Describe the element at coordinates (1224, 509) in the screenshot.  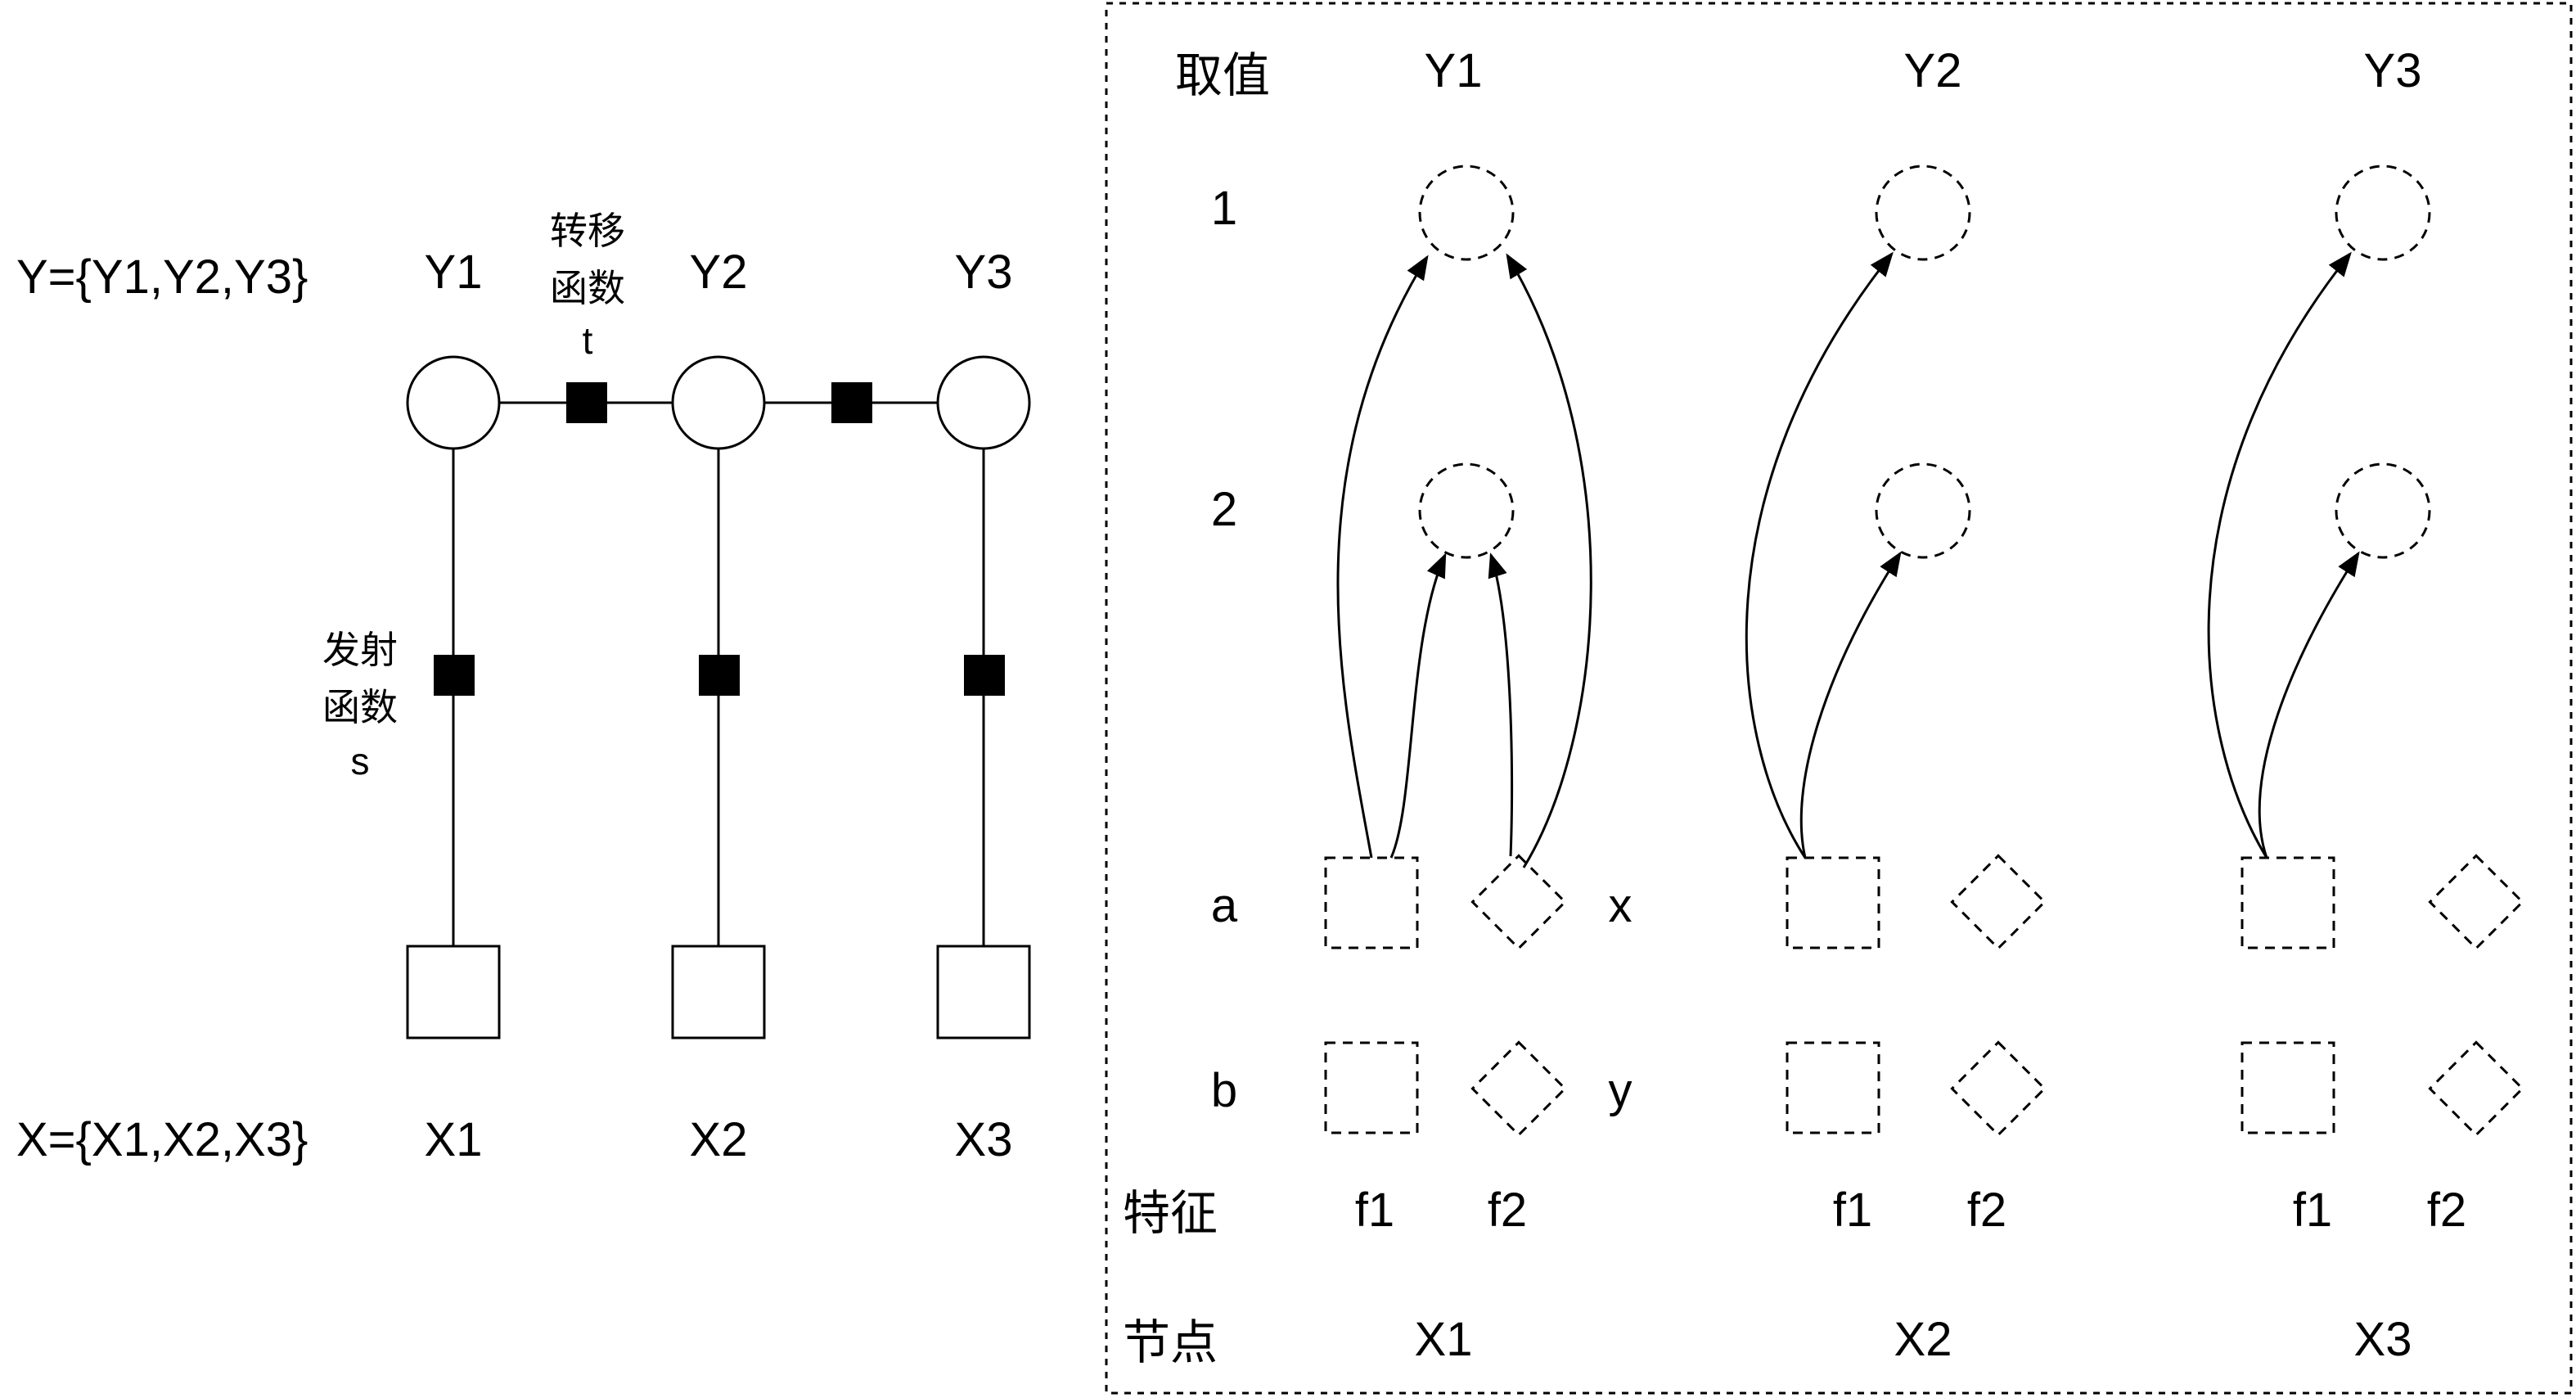
I see `y-value-label-2: 2` at that location.